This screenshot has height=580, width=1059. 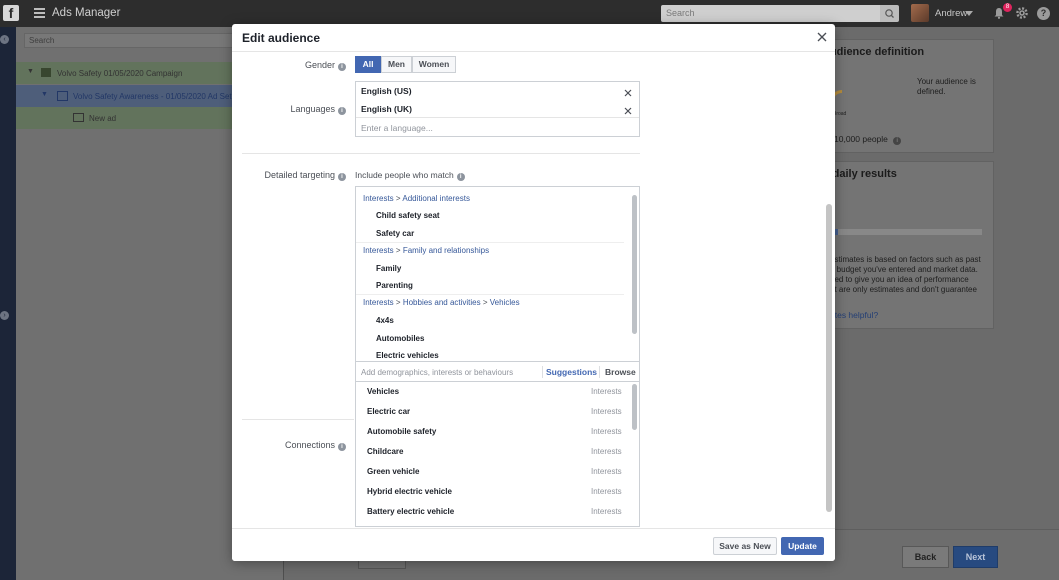 I want to click on gender-all-button: All, so click(x=368, y=64).